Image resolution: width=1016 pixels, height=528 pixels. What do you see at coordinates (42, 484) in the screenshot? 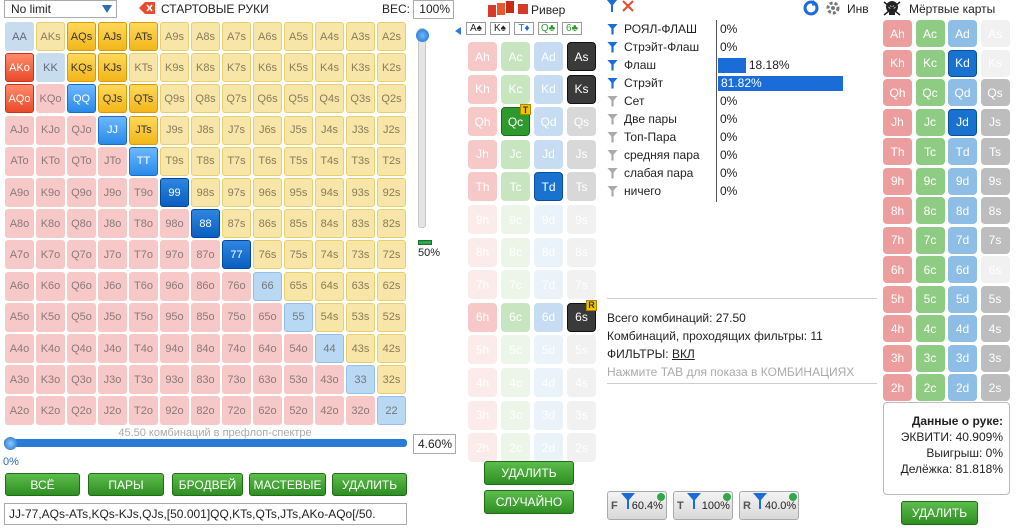
I see `select-all-button: ВСЁ` at bounding box center [42, 484].